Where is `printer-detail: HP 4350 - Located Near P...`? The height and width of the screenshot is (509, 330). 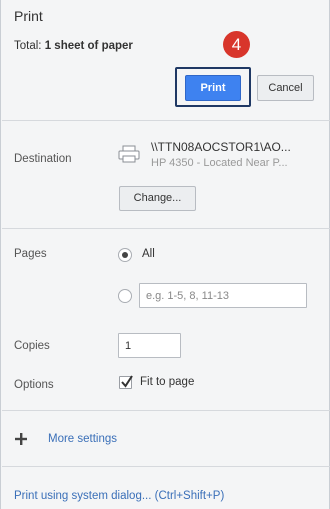
printer-detail: HP 4350 - Located Near P... is located at coordinates (219, 163).